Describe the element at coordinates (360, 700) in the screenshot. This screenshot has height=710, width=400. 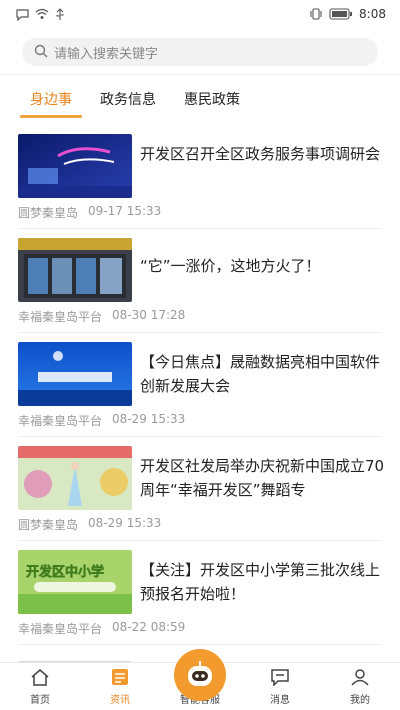
I see `nav-label: 我的` at that location.